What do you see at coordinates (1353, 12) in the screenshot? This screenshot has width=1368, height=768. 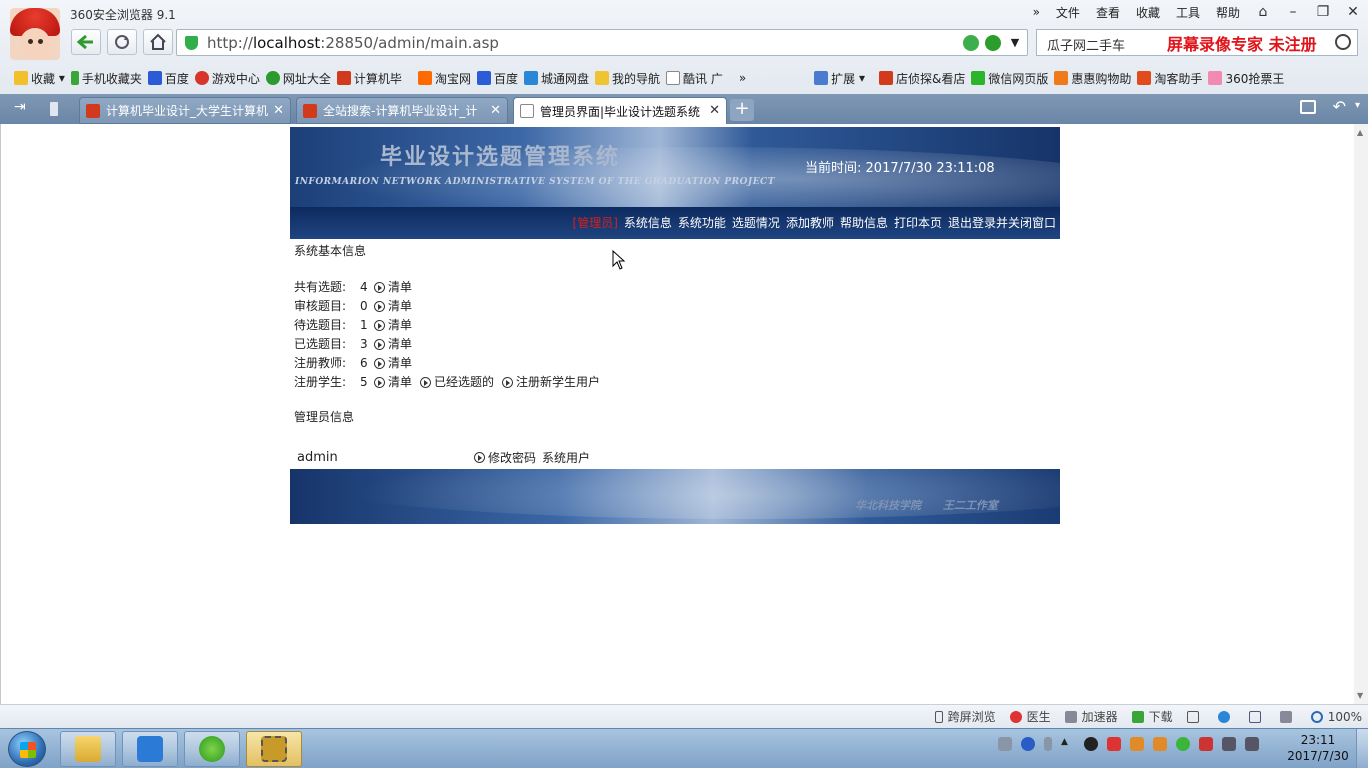 I see `close-button: ✕` at bounding box center [1353, 12].